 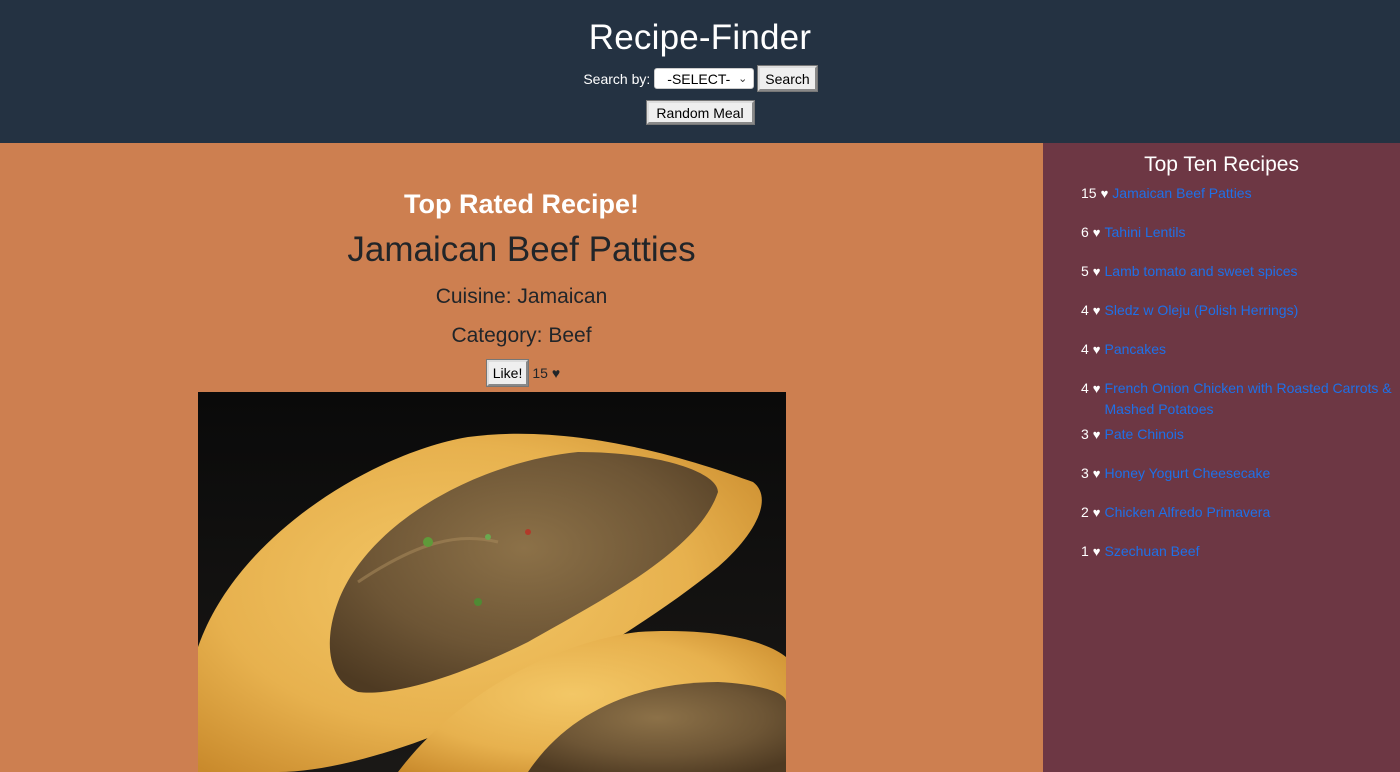 What do you see at coordinates (1181, 193) in the screenshot?
I see `recipe-link: Jamaican Beef Patties` at bounding box center [1181, 193].